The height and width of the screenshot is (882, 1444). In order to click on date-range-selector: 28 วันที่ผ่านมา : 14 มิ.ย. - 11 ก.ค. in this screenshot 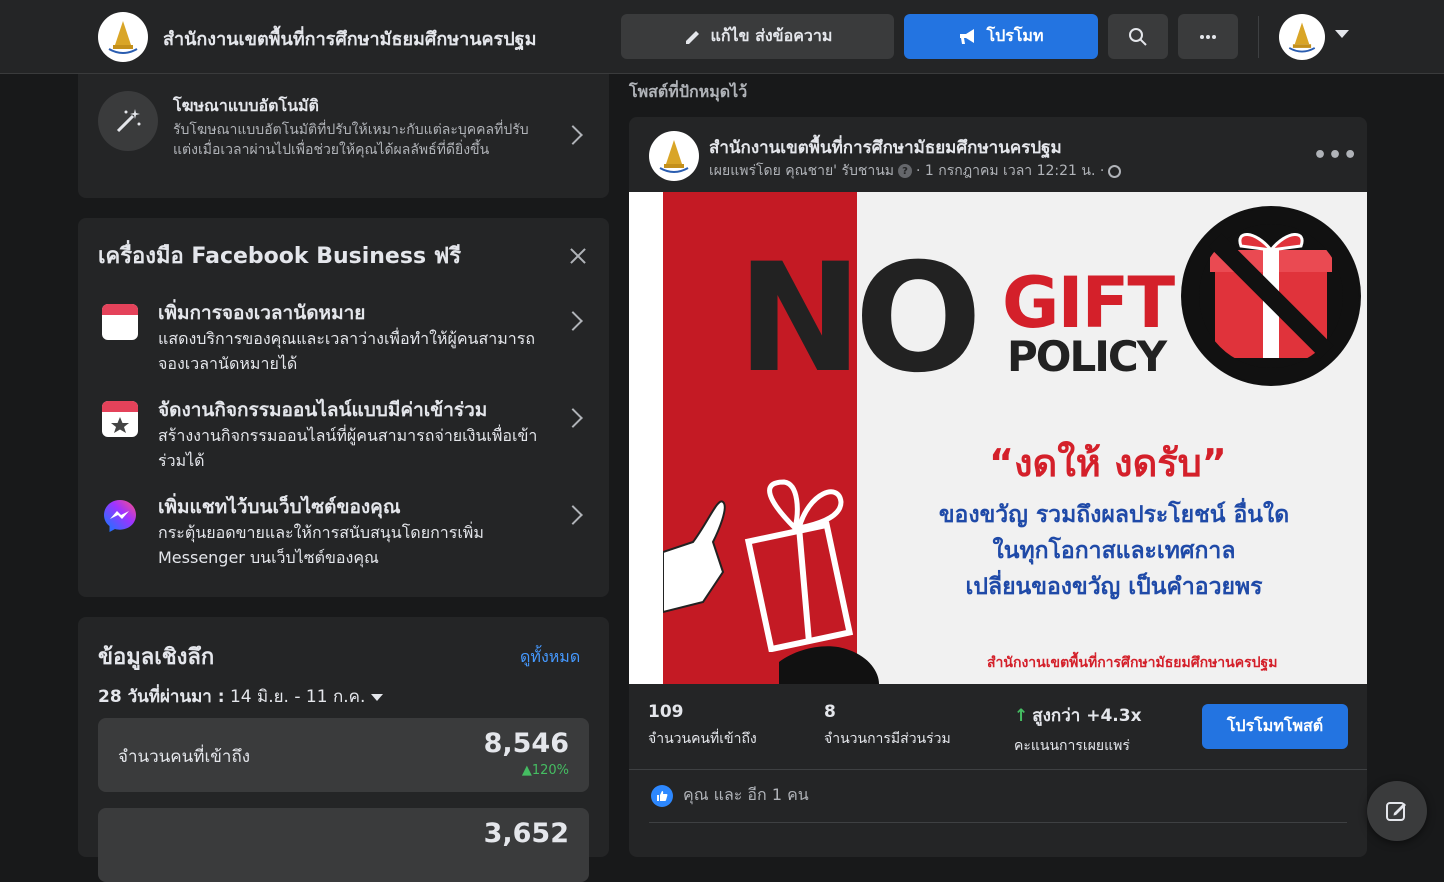, I will do `click(241, 696)`.